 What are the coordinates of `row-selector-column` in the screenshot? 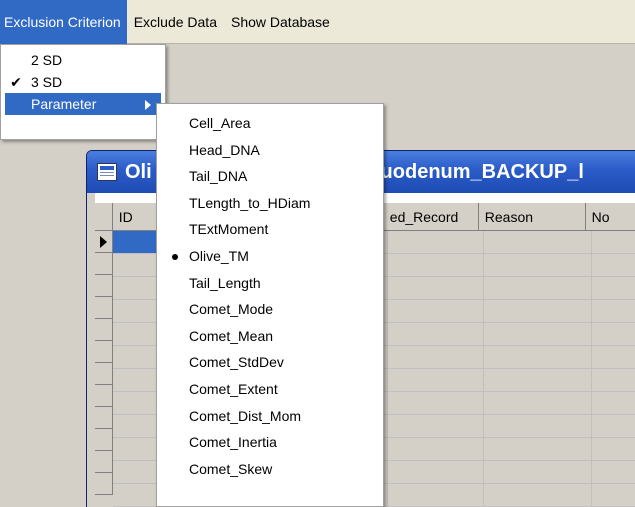 It's located at (104, 369).